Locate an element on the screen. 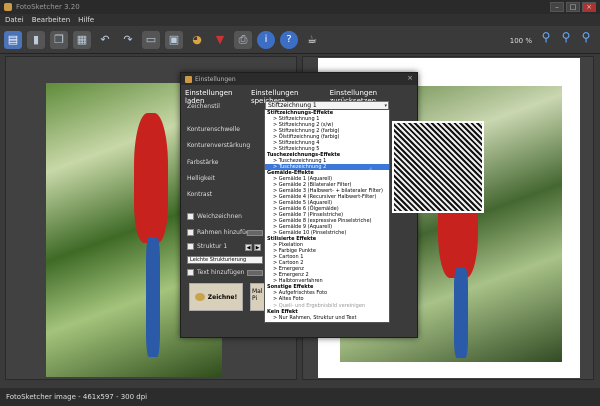 The height and width of the screenshot is (406, 600). paint-icon: ▼ is located at coordinates (220, 40).